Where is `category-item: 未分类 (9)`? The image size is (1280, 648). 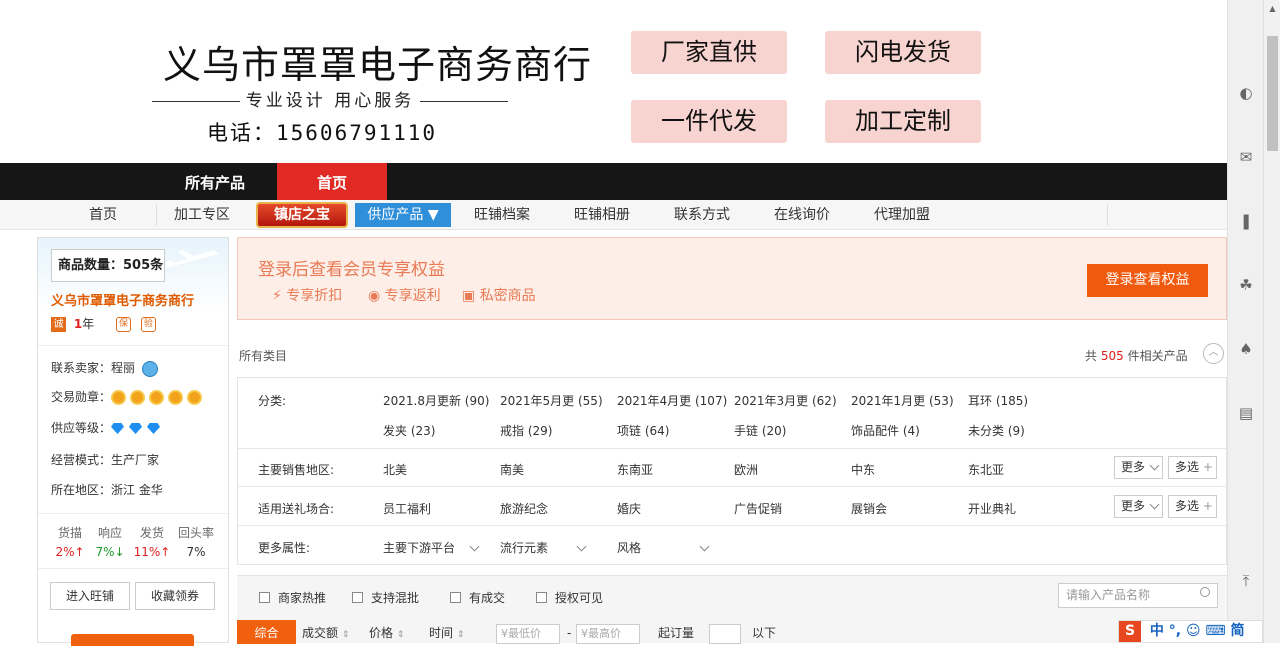 category-item: 未分类 (9) is located at coordinates (996, 430).